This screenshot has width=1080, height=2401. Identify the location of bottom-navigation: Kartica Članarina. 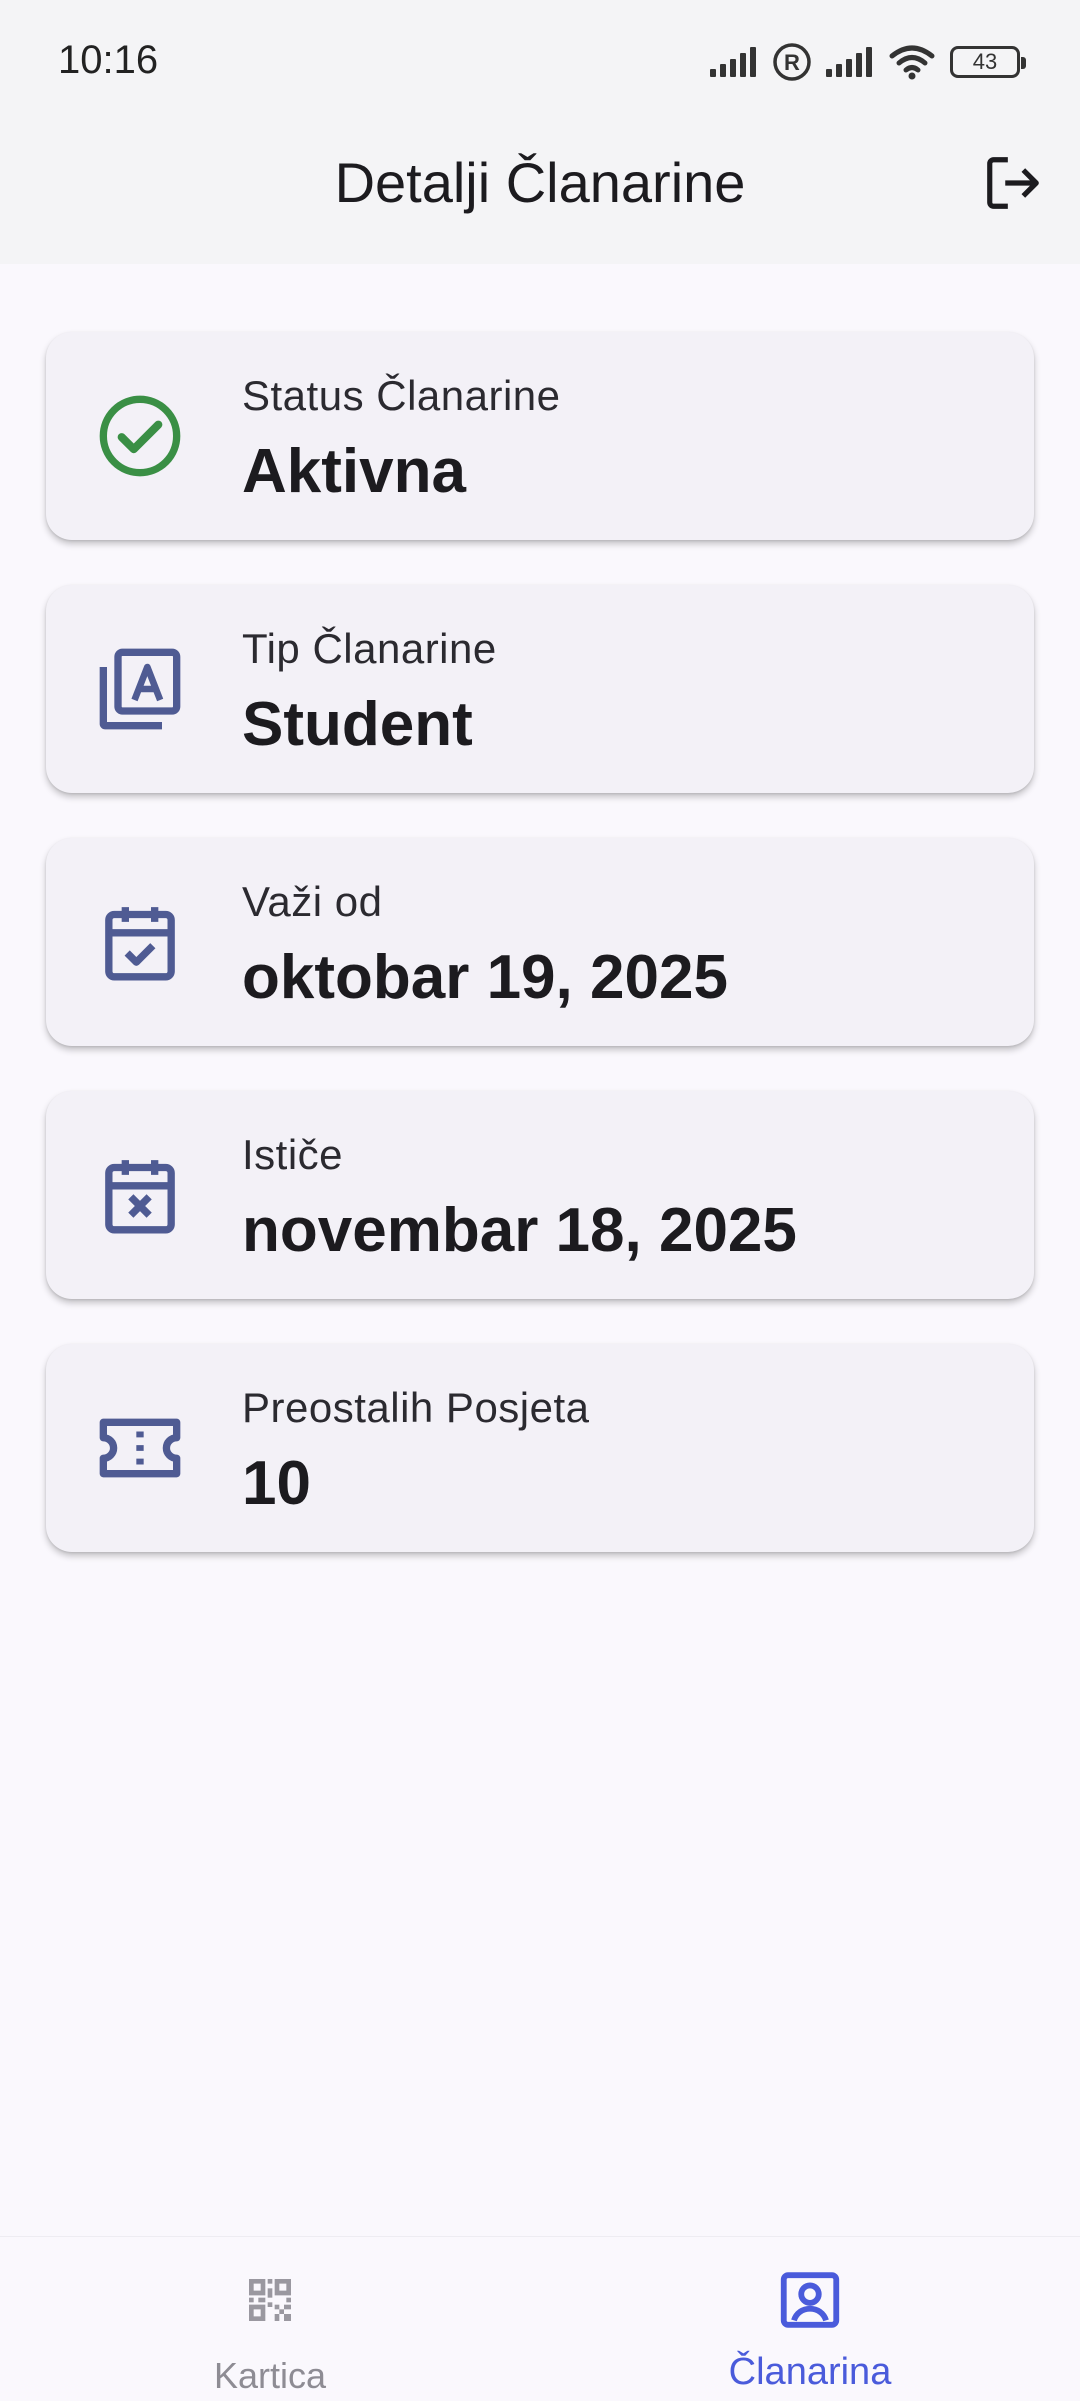
(540, 2318).